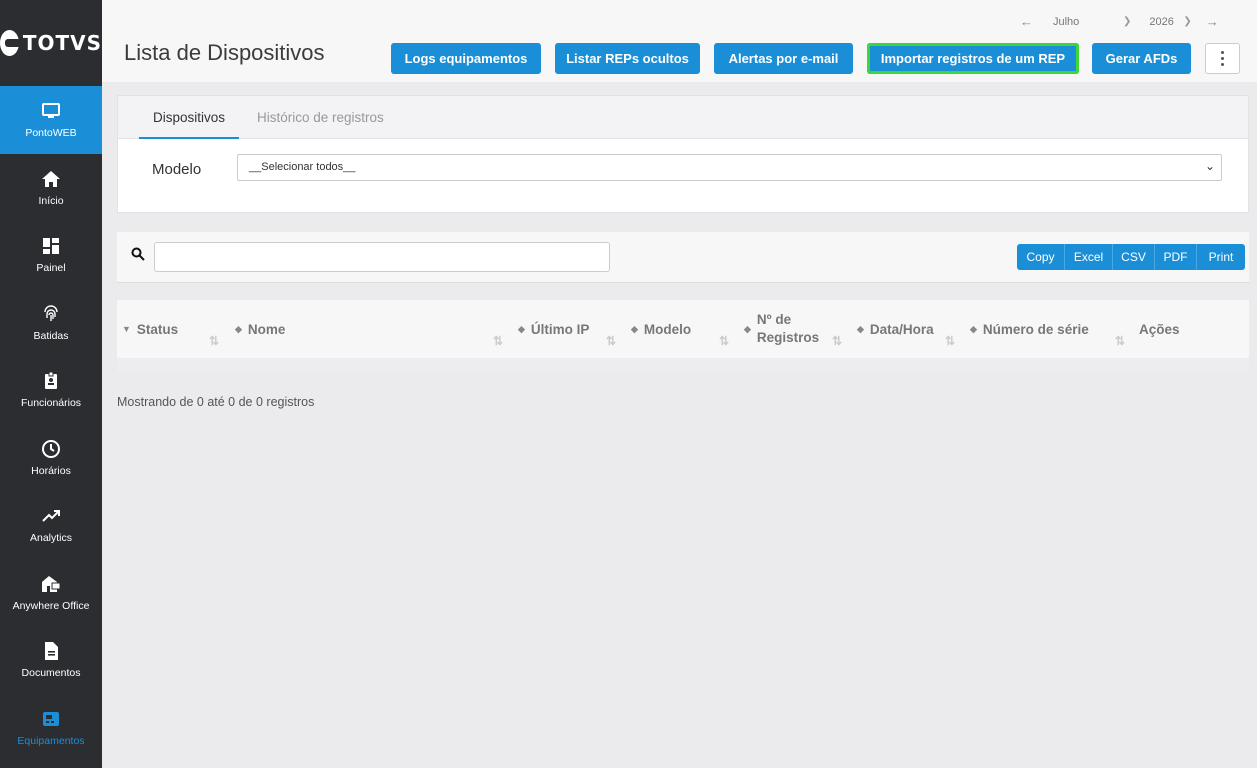 This screenshot has width=1257, height=768. What do you see at coordinates (375, 329) in the screenshot?
I see `column-nome: ◆ Nome ⇅` at bounding box center [375, 329].